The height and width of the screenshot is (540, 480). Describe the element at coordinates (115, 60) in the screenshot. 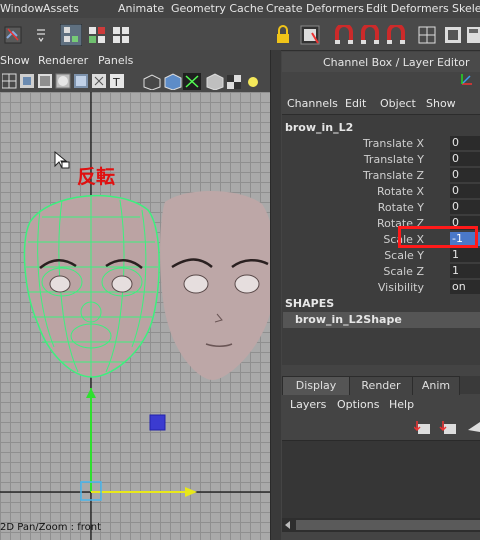

I see `viewport-menu-panels: Panels` at that location.